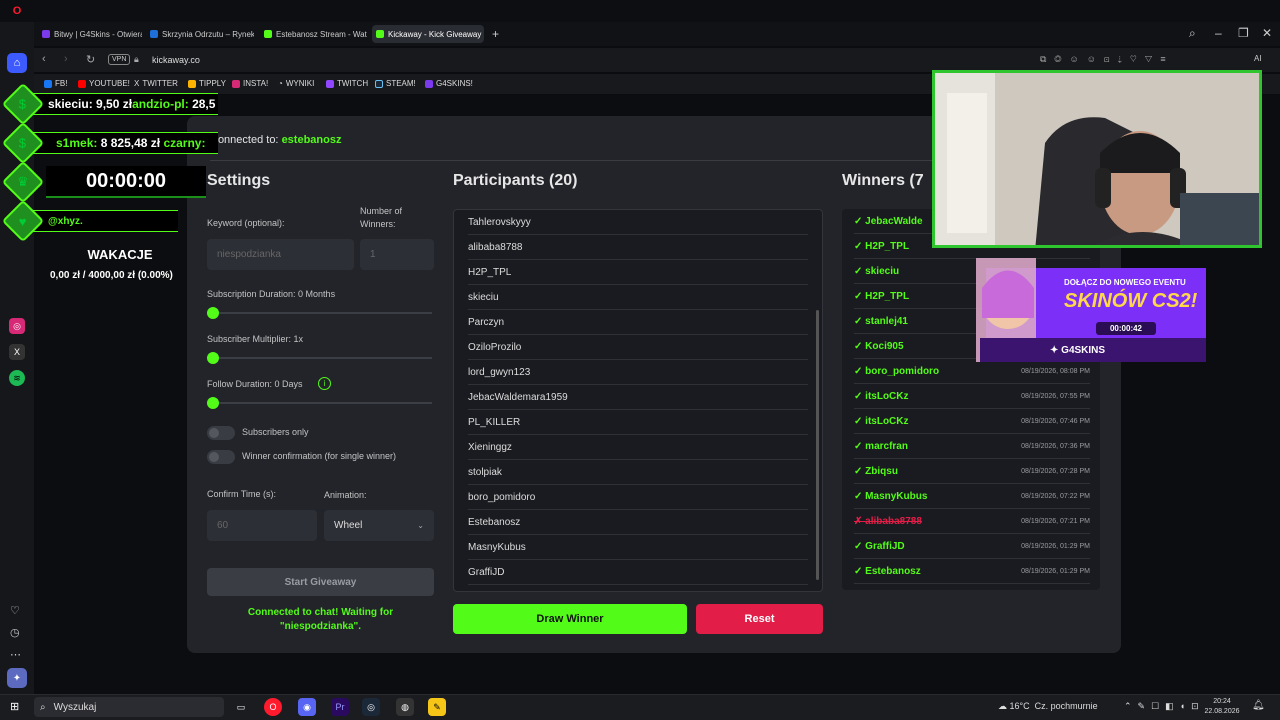  What do you see at coordinates (972, 396) in the screenshot?
I see `winner-row: ✓ itsLoCKz 08/19/2026, 07:55 PM` at bounding box center [972, 396].